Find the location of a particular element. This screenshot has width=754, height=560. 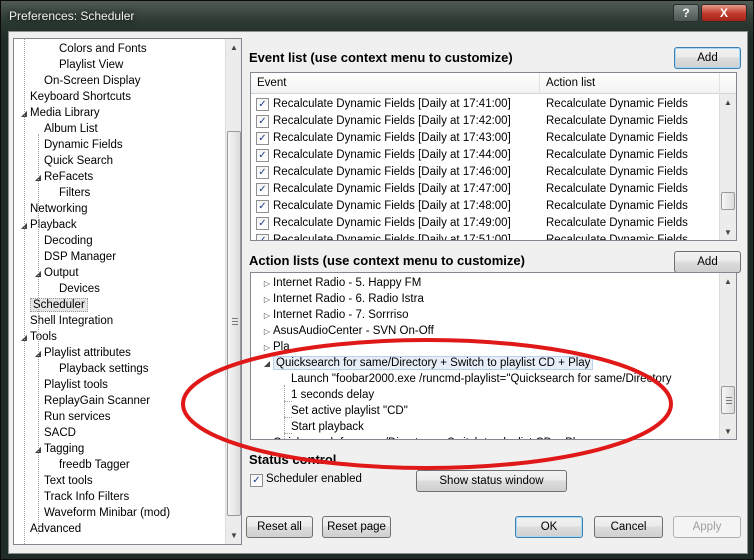

tree-item-label: Keyboard Shortcuts is located at coordinates (81, 97).